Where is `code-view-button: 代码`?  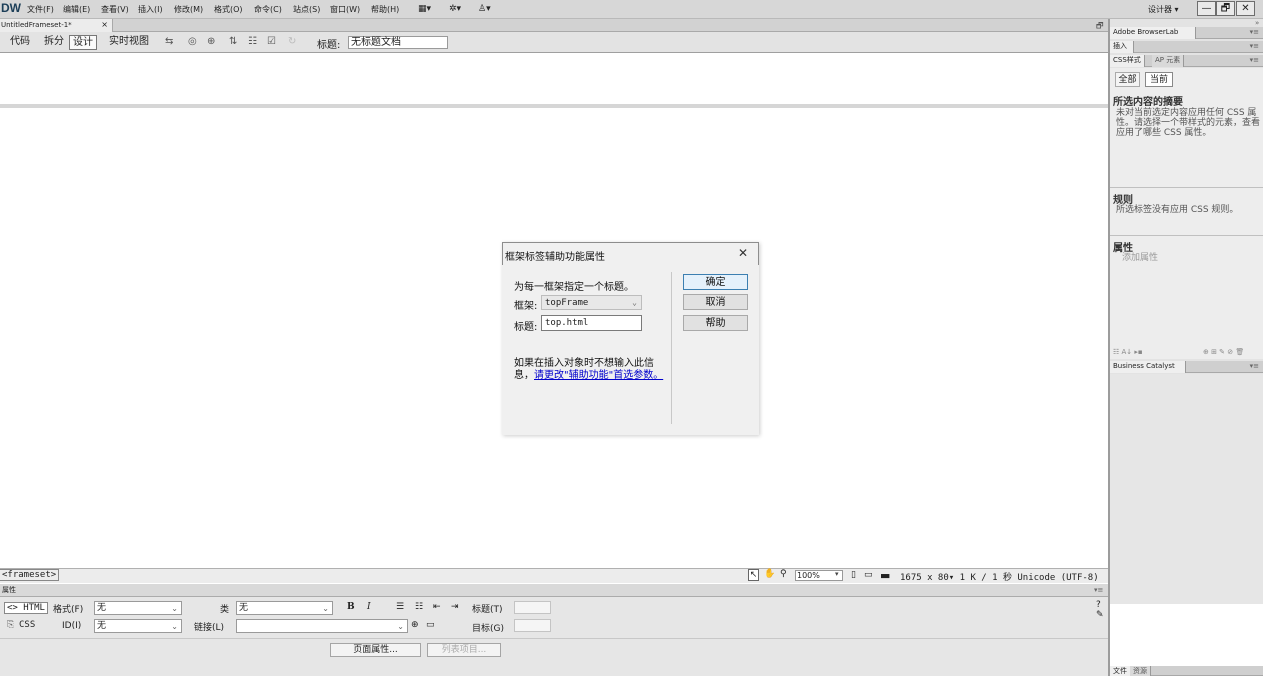
code-view-button: 代码 is located at coordinates (20, 42).